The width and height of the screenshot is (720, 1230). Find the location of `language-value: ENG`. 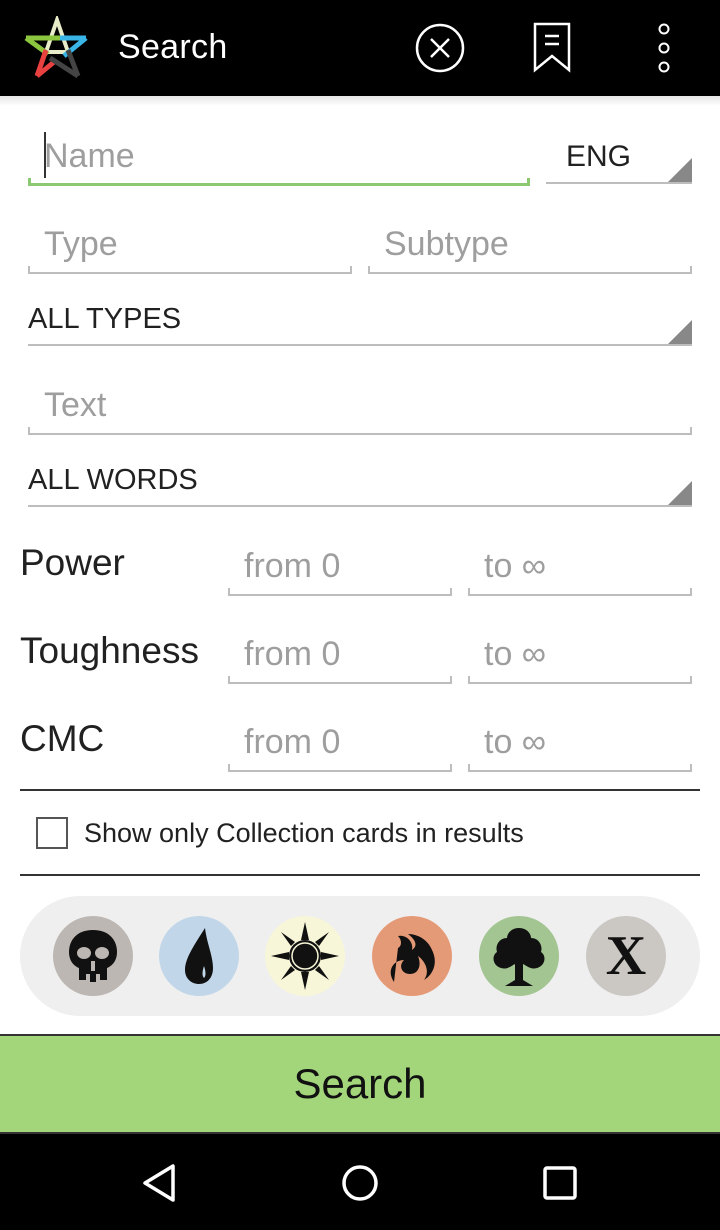

language-value: ENG is located at coordinates (599, 156).